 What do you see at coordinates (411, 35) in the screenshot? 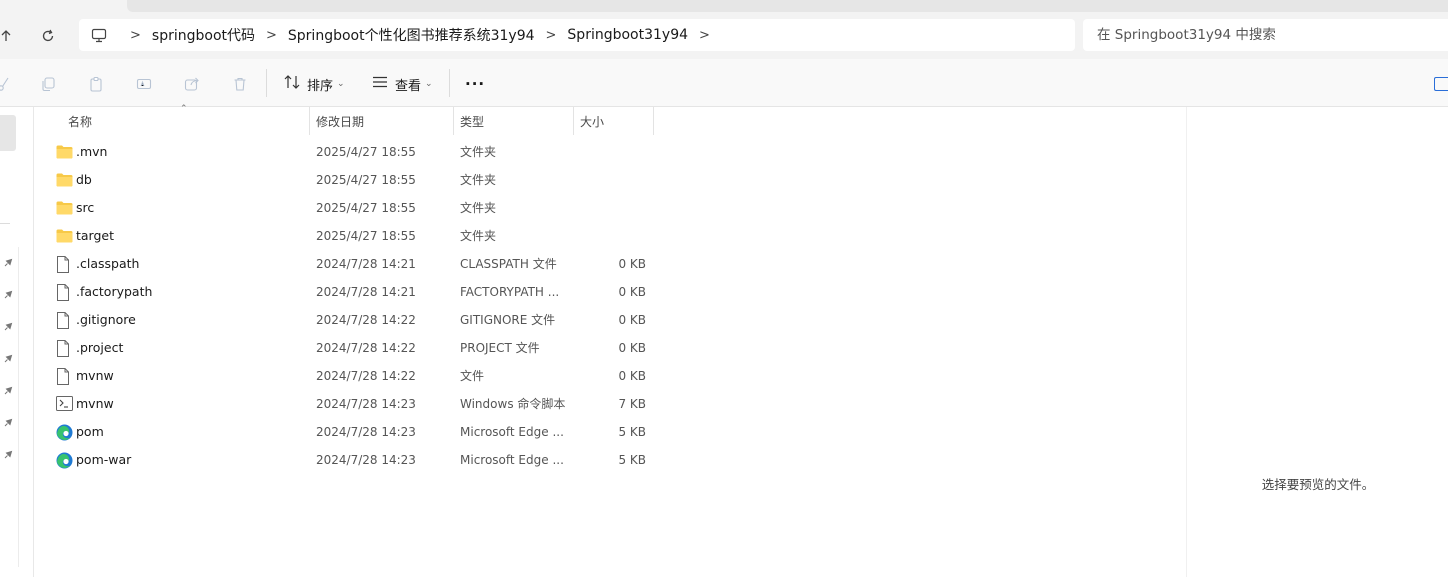
I see `breadcrumb-project-folder: Springboot个性化图书推荐系统31y94` at bounding box center [411, 35].